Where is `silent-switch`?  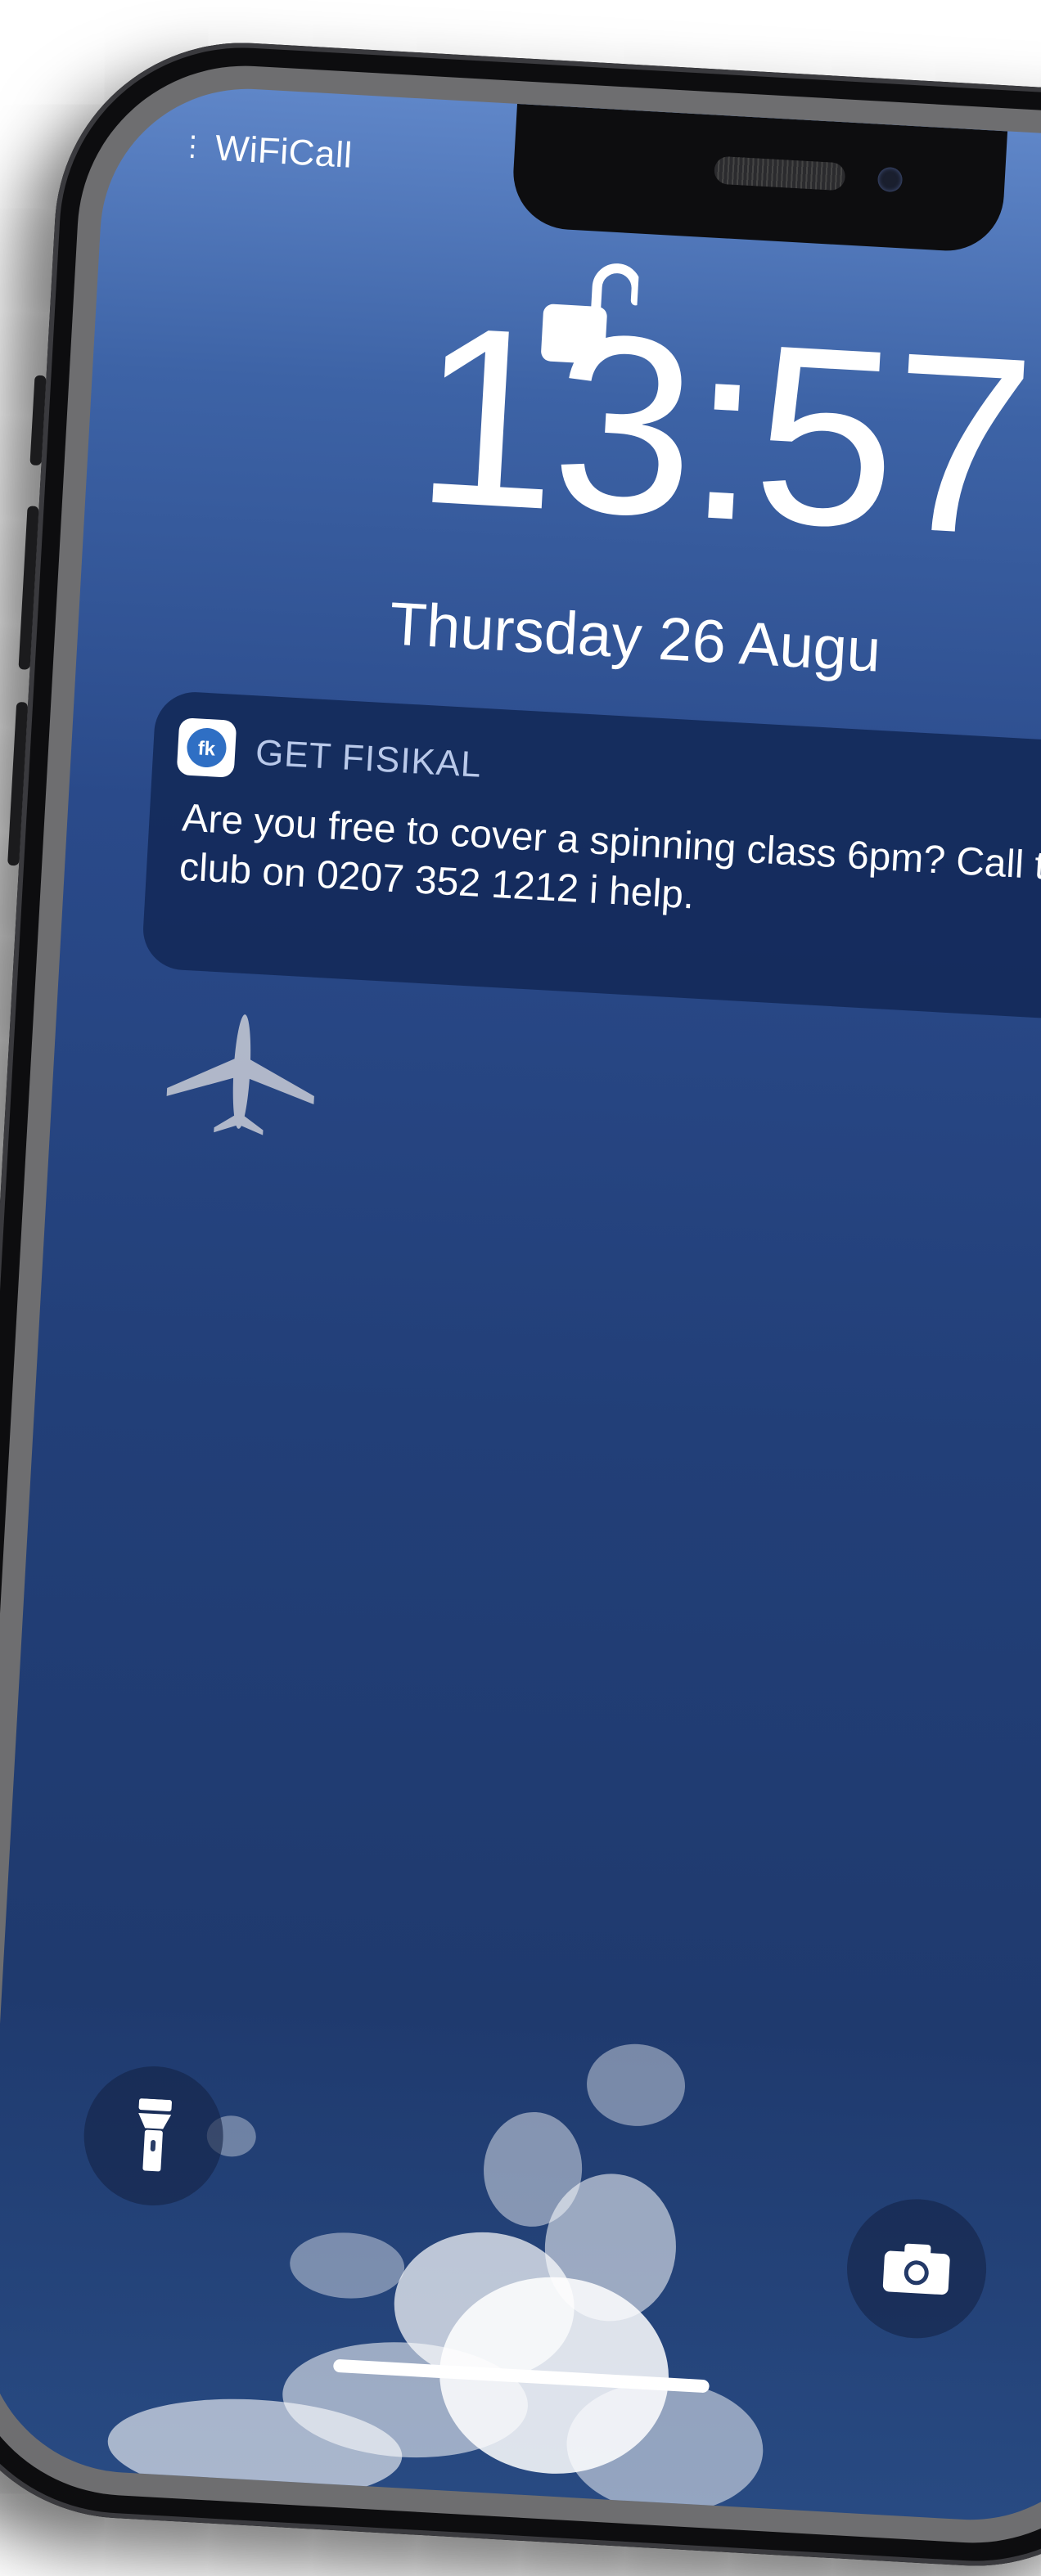 silent-switch is located at coordinates (38, 420).